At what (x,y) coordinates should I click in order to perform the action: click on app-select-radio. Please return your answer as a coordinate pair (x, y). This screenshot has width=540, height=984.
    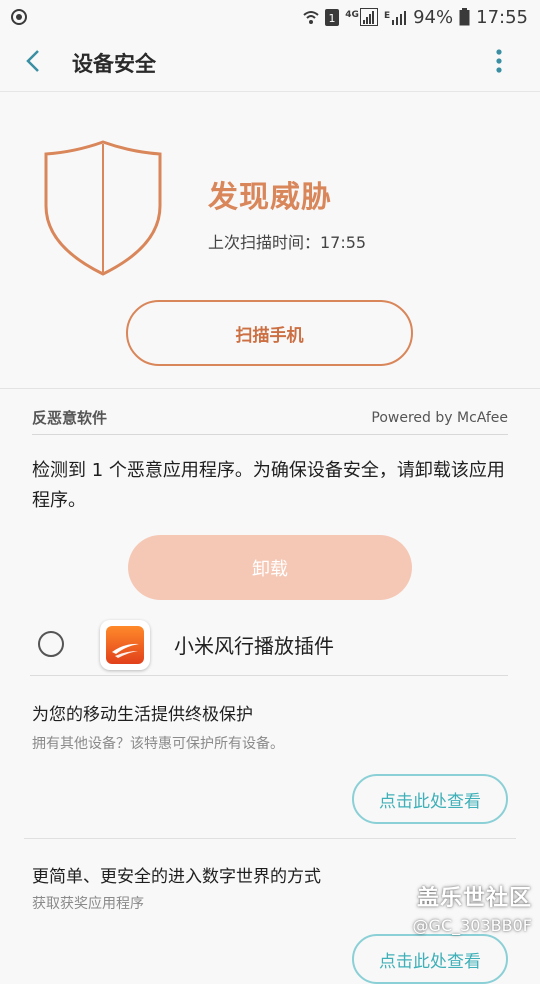
    Looking at the image, I should click on (51, 644).